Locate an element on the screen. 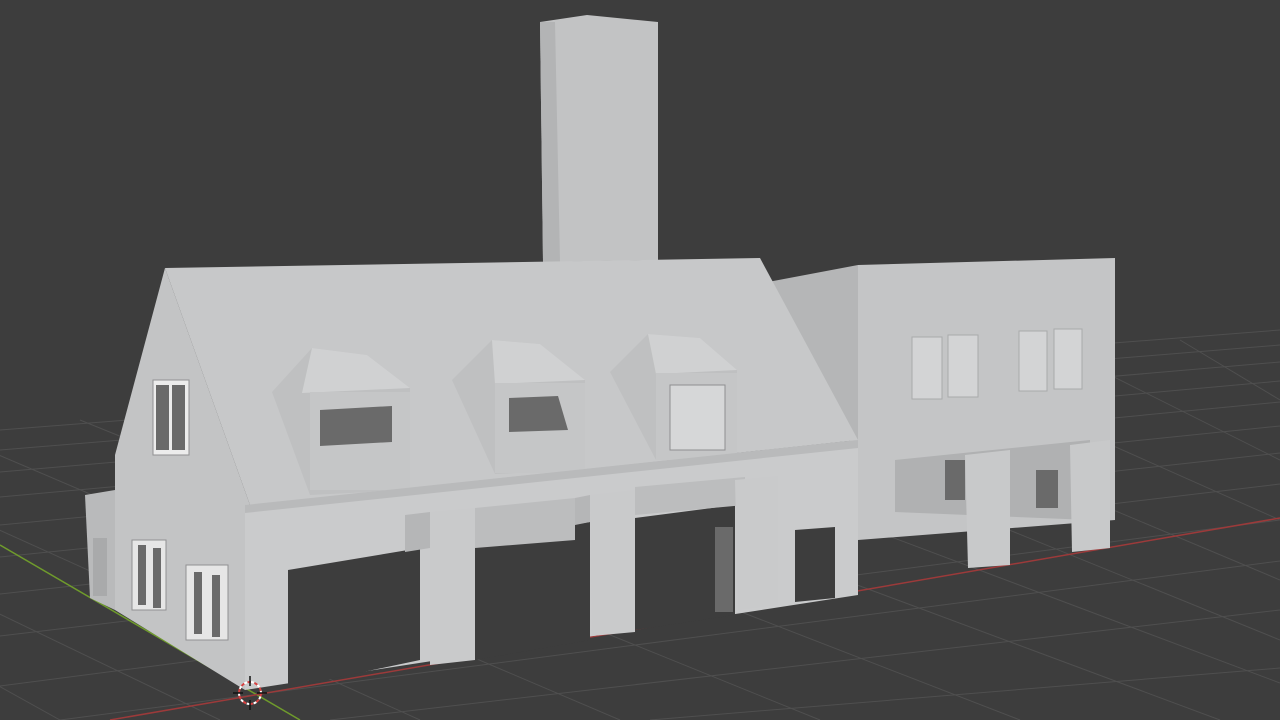 Image resolution: width=1280 pixels, height=720 pixels. arch-opening is located at coordinates (815, 564).